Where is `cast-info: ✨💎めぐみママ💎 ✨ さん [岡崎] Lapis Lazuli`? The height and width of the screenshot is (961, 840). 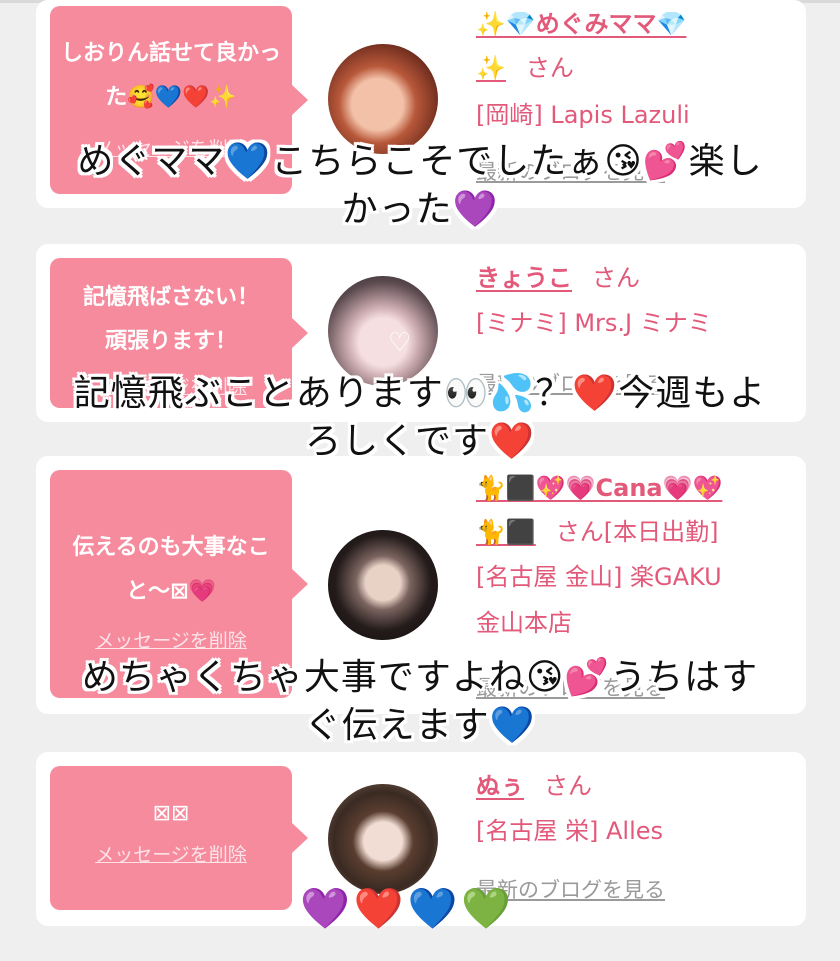
cast-info: ✨💎めぐみママ💎 ✨ さん [岡崎] Lapis Lazuli is located at coordinates (636, 71).